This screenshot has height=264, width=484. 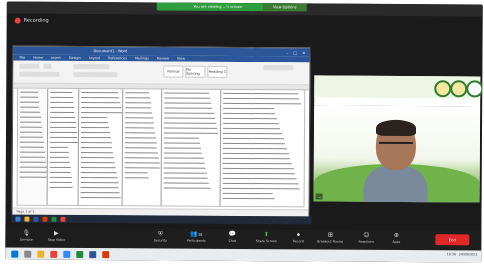 I want to click on word-title: Document1 - Word, so click(x=110, y=51).